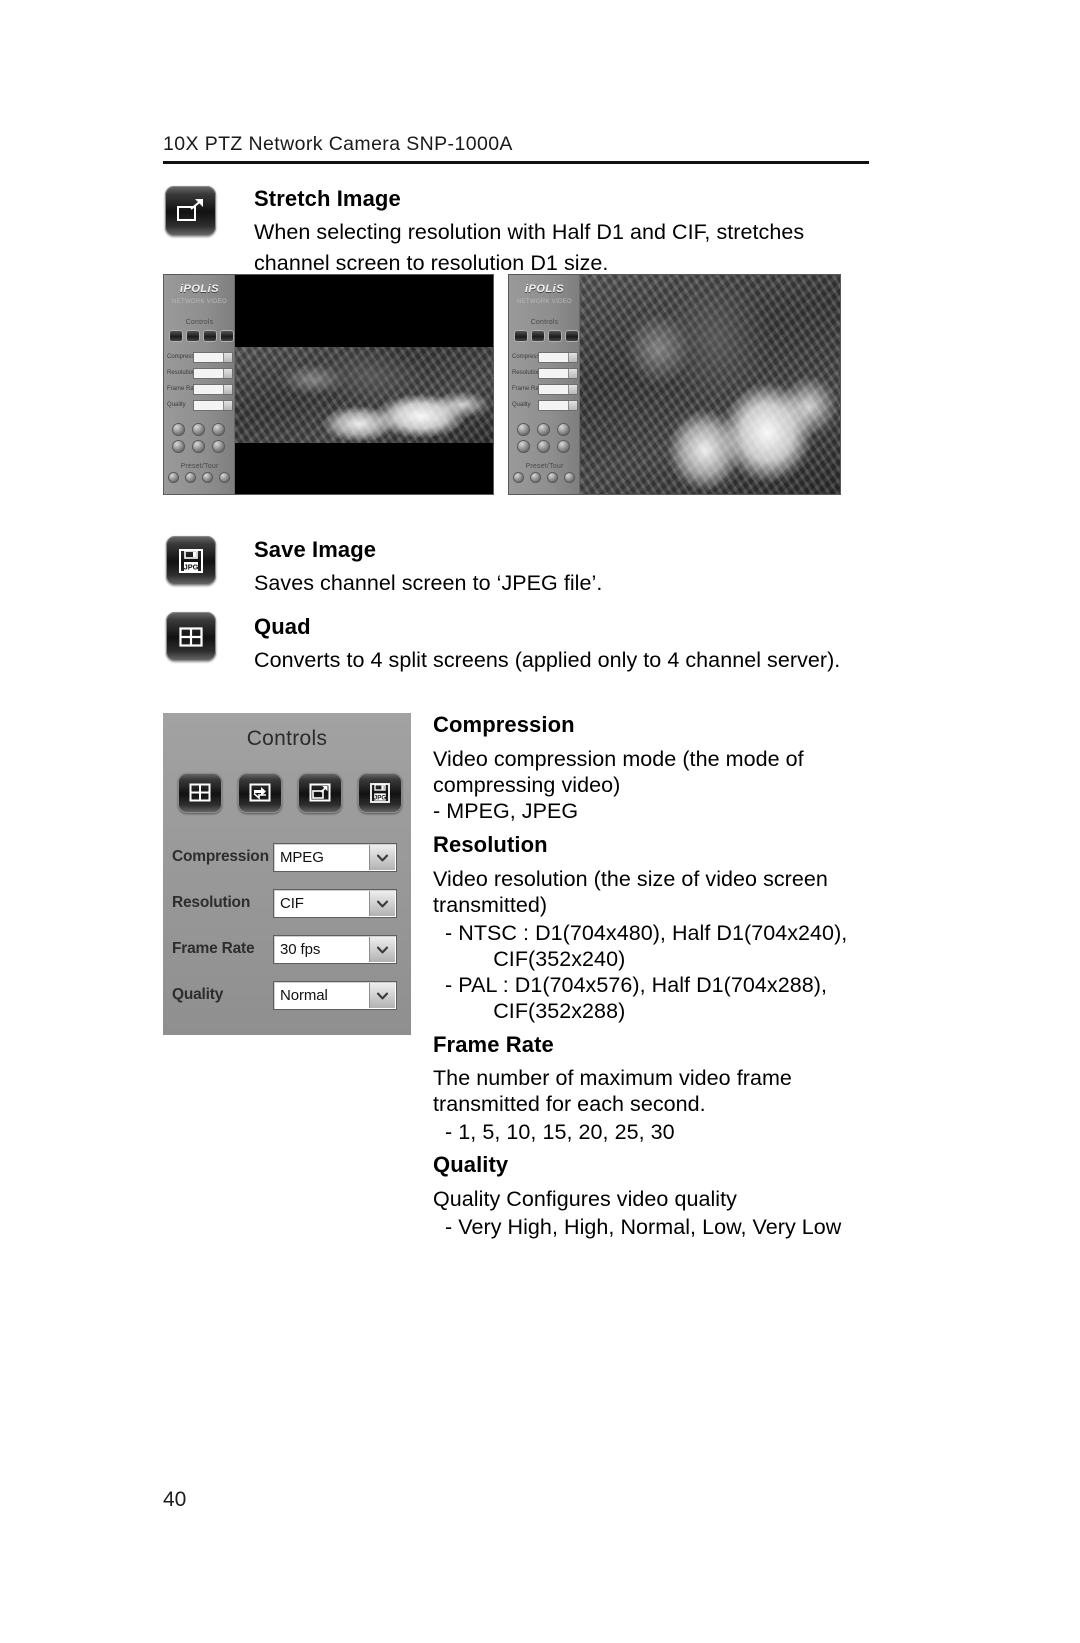 Image resolution: width=1080 pixels, height=1643 pixels. I want to click on video-display-letterboxed, so click(364, 384).